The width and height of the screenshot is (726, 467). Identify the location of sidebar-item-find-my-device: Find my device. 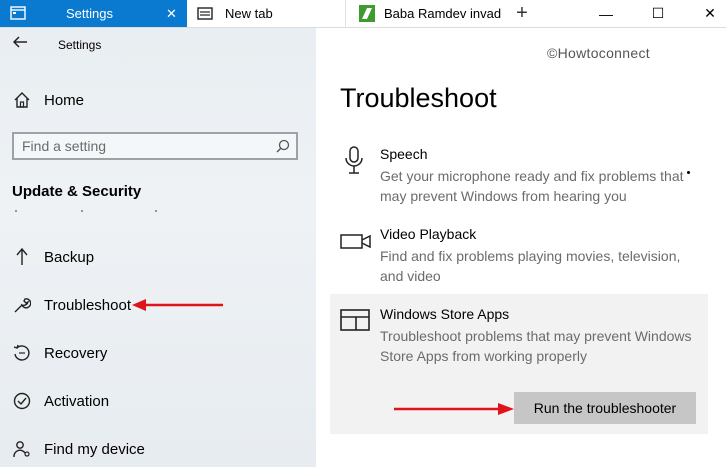
(78, 449).